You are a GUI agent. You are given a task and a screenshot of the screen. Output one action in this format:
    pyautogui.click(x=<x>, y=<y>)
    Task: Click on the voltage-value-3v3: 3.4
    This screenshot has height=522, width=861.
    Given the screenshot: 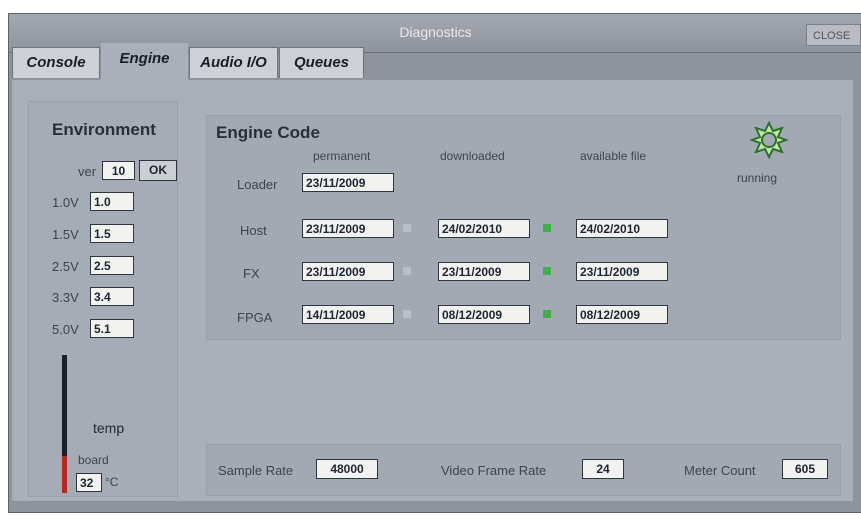 What is the action you would take?
    pyautogui.click(x=112, y=296)
    